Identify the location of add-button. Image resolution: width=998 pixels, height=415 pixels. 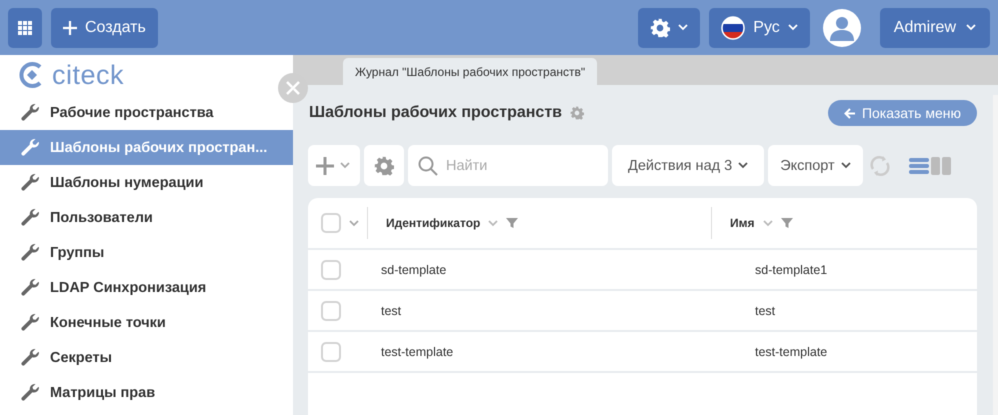
(334, 165).